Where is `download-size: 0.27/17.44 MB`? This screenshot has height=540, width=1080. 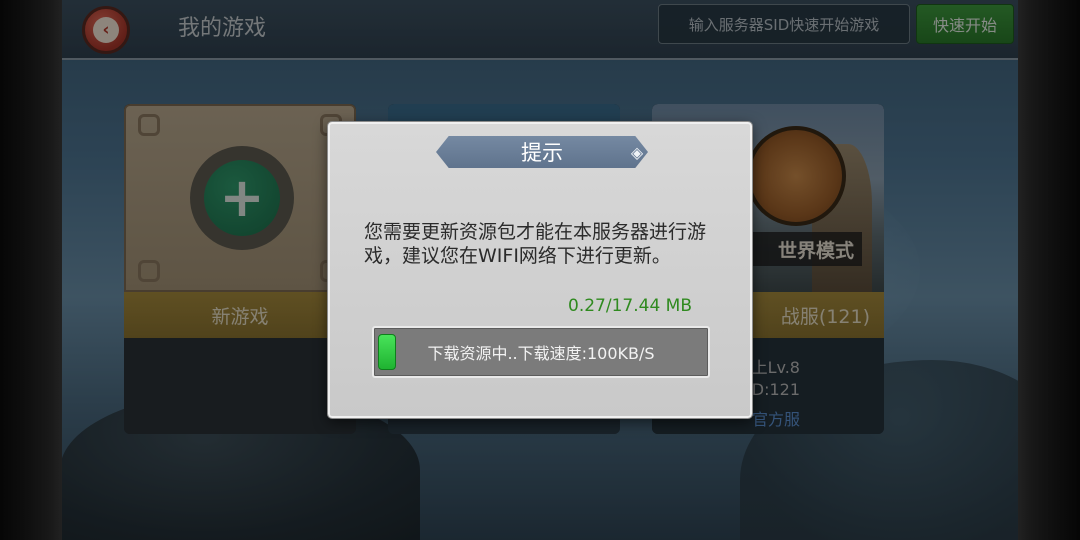
download-size: 0.27/17.44 MB is located at coordinates (630, 306).